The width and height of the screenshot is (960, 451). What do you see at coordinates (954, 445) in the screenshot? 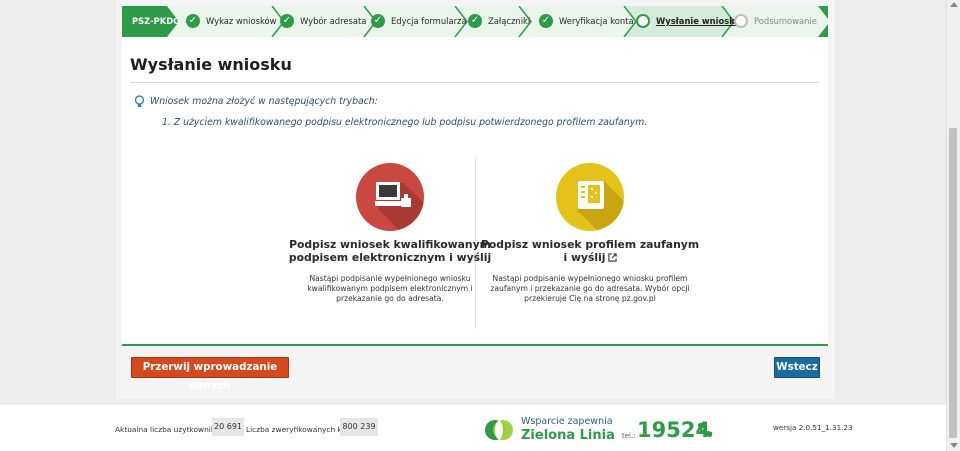
I see `scroll-down-icon` at bounding box center [954, 445].